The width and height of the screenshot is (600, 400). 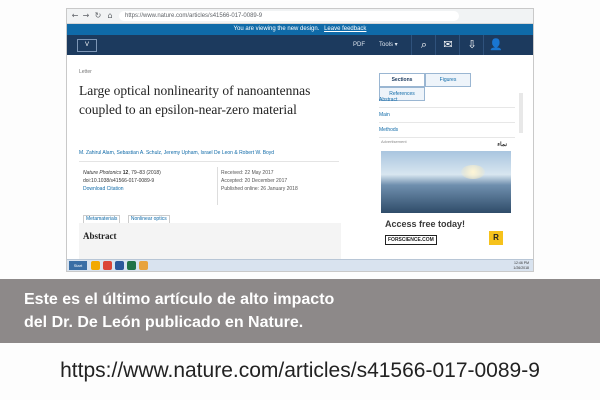 What do you see at coordinates (119, 181) in the screenshot?
I see `doi: doi:10.1038/s41566-017-0089-9` at bounding box center [119, 181].